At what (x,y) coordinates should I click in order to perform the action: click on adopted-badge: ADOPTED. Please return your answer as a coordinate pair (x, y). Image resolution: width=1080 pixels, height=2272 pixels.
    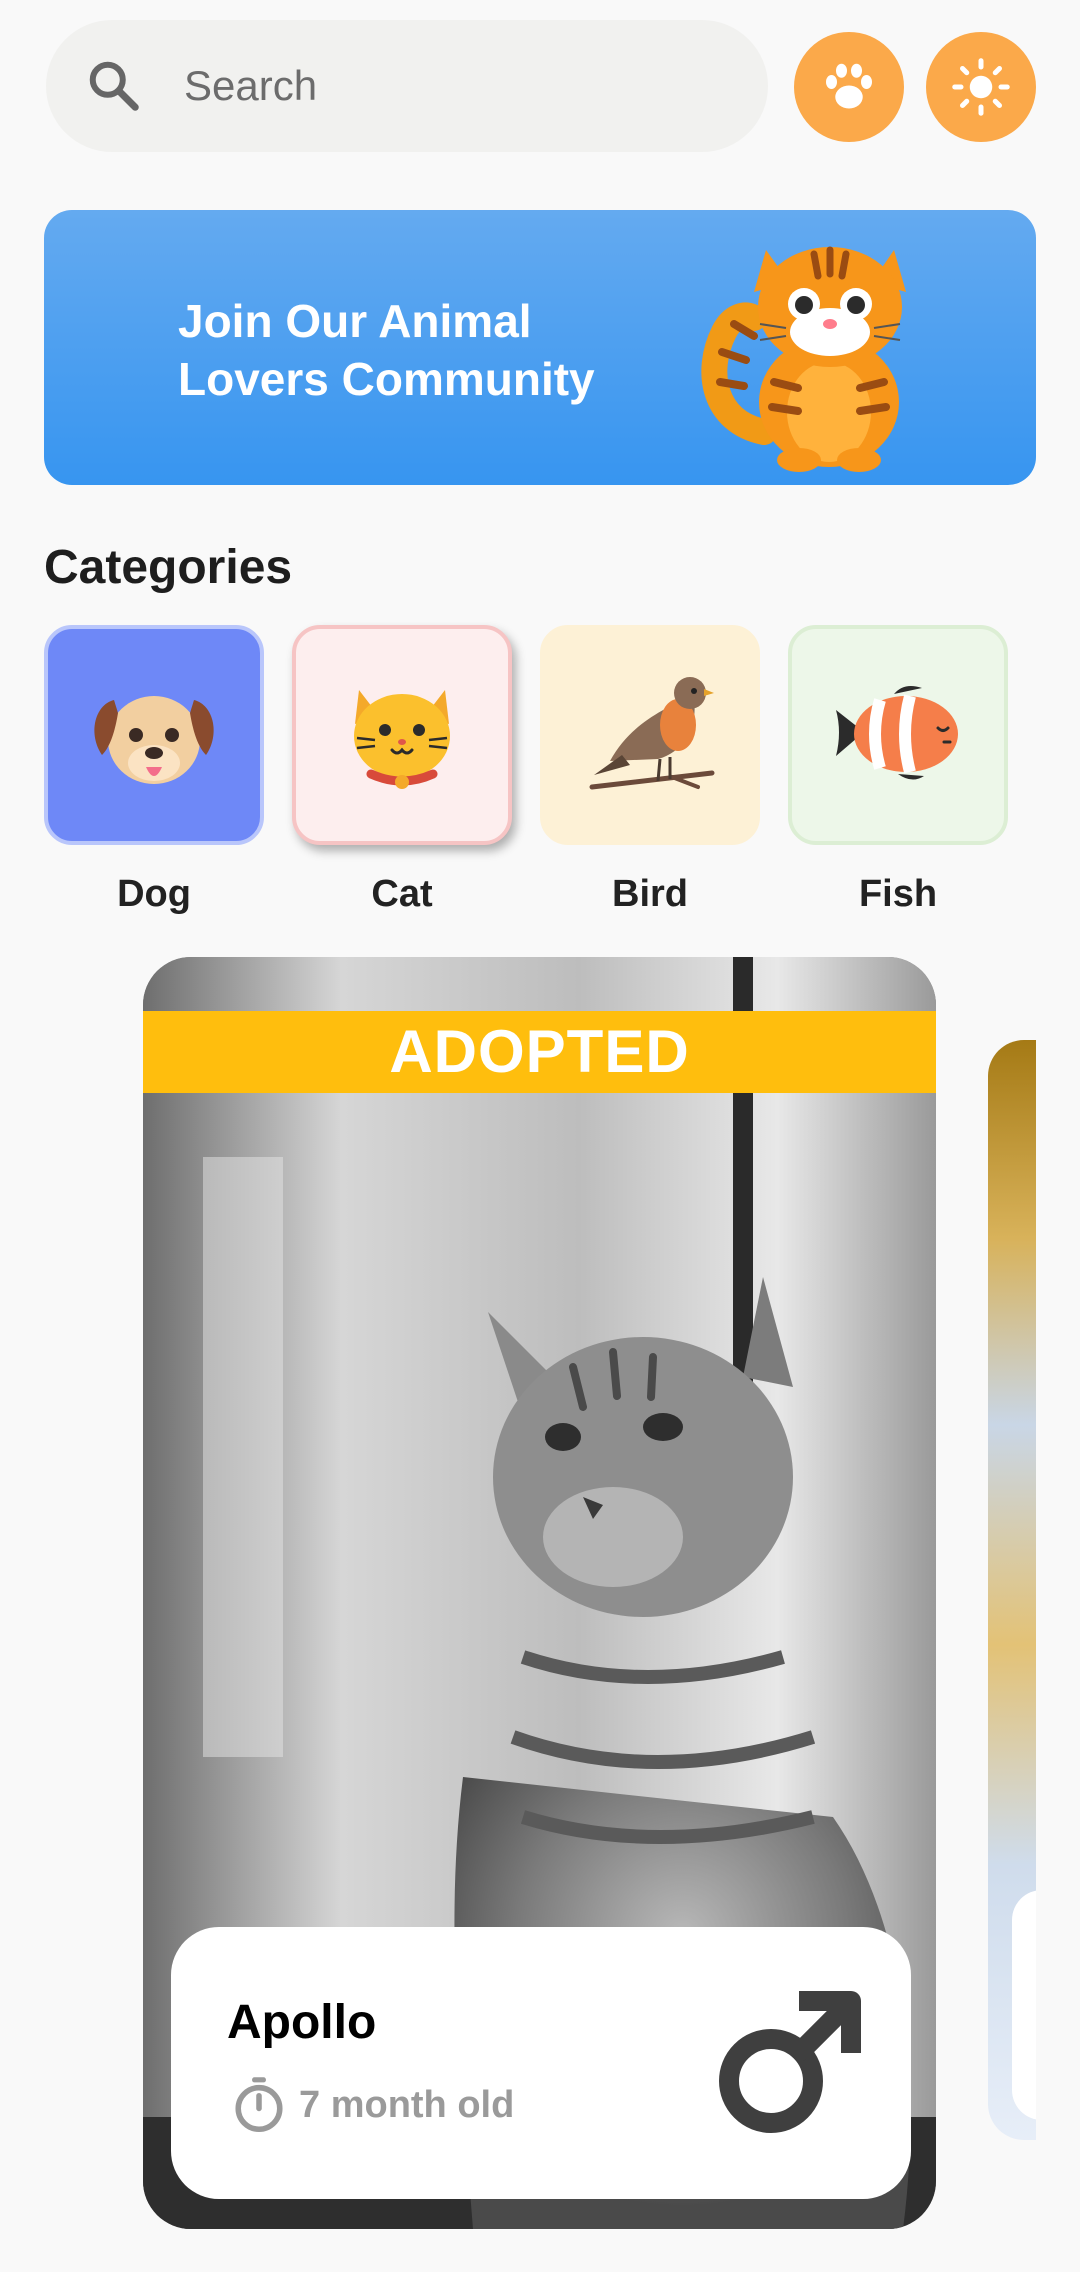
    Looking at the image, I should click on (539, 1052).